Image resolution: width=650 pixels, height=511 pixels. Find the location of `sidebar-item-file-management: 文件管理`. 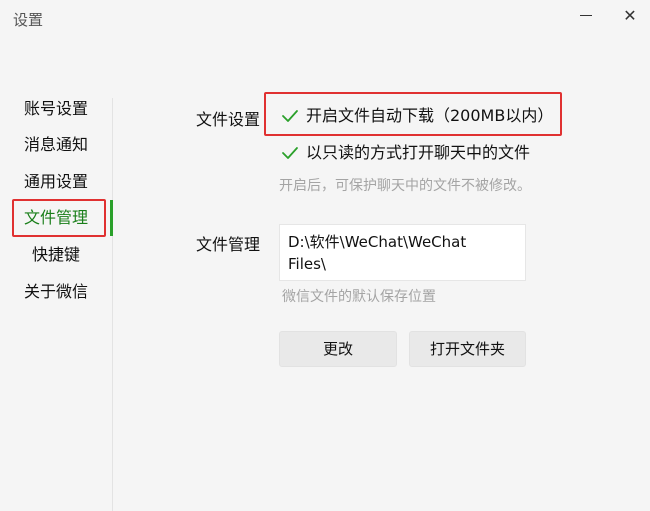

sidebar-item-file-management: 文件管理 is located at coordinates (56, 218).